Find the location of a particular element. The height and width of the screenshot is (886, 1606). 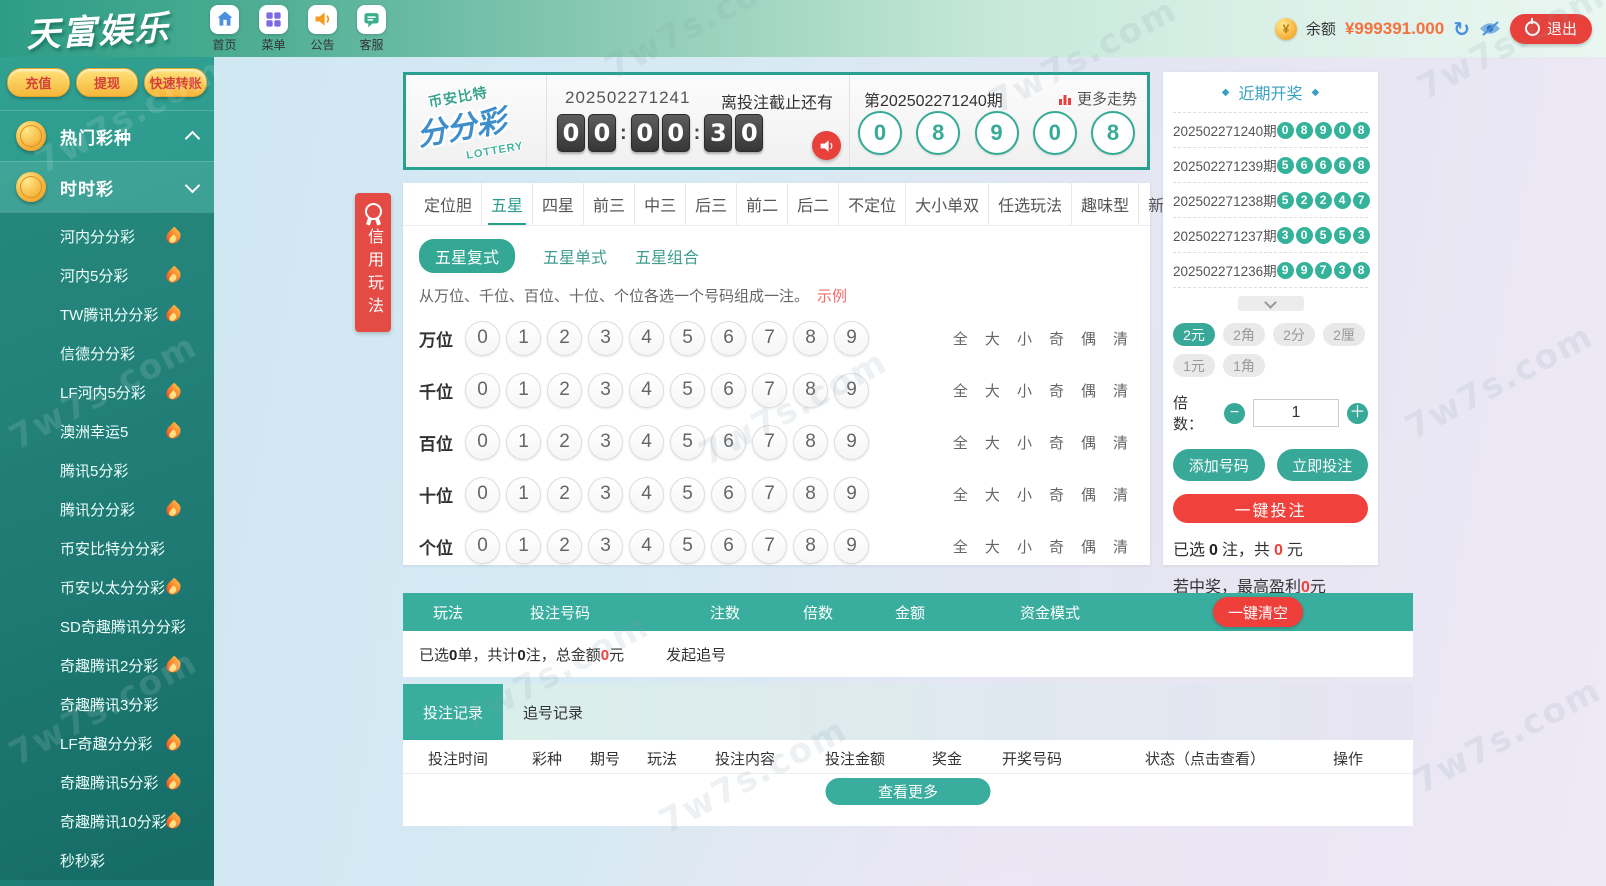

sidebar-item-lottery: 币安比特分分彩 is located at coordinates (107, 548).